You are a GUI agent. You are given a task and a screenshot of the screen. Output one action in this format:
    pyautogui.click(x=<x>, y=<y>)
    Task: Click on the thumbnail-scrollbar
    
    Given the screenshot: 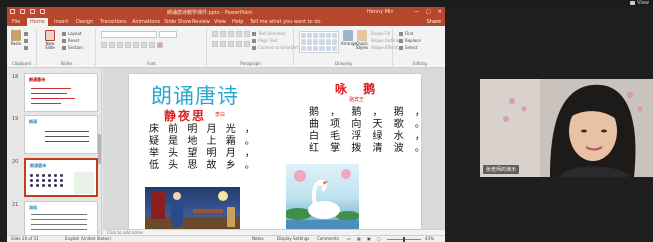 What is the action you would take?
    pyautogui.click(x=99, y=149)
    